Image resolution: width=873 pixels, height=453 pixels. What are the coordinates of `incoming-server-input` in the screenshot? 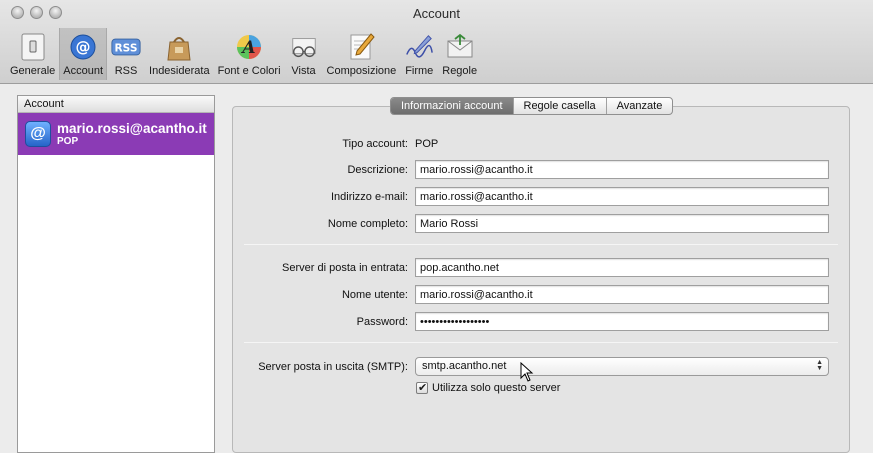 It's located at (622, 267).